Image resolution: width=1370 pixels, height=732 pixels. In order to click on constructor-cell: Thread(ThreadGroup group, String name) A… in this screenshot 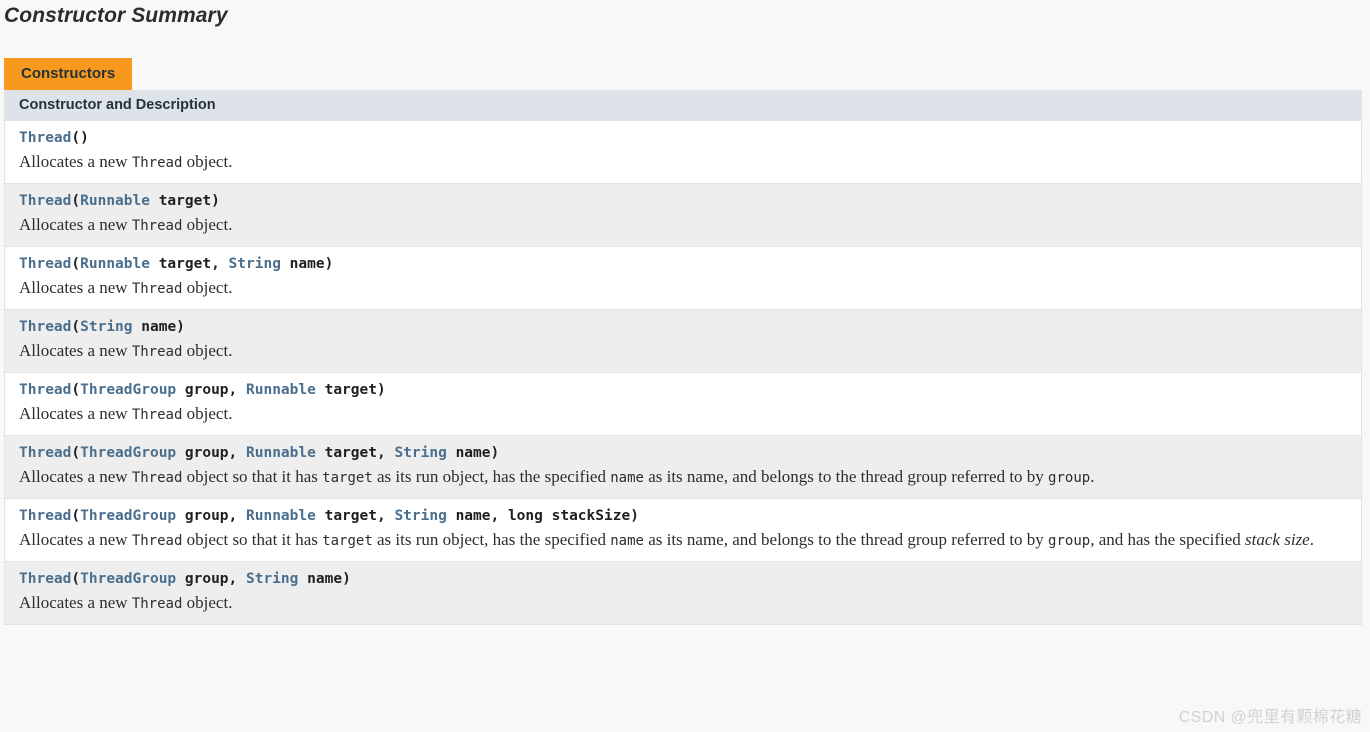, I will do `click(683, 593)`.